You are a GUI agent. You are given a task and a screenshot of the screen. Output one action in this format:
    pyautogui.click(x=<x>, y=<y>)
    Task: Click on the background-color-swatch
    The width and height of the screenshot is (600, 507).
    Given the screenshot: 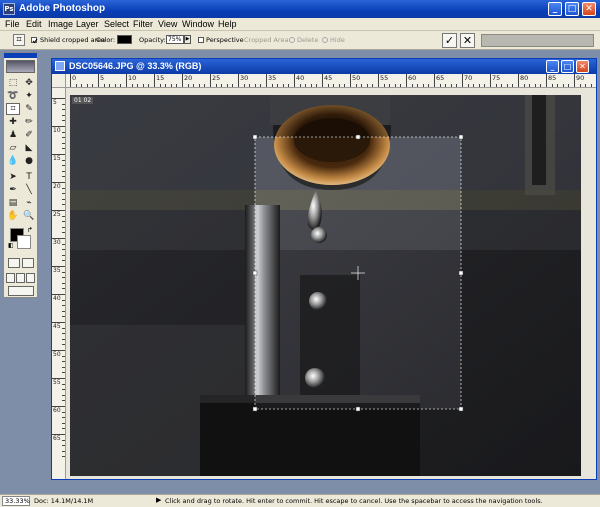 What is the action you would take?
    pyautogui.click(x=24, y=242)
    